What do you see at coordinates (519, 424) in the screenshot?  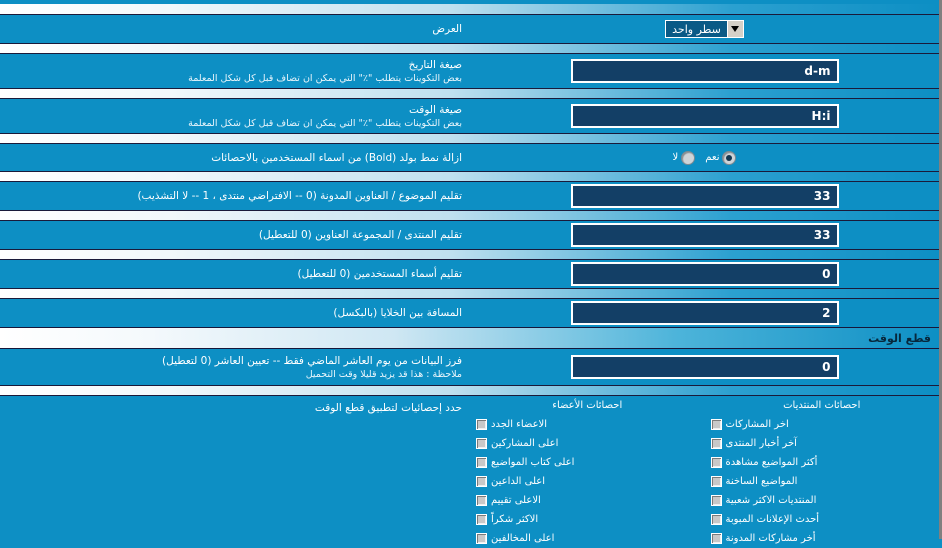 I see `checkbox-label: الاعضاء الجدد` at bounding box center [519, 424].